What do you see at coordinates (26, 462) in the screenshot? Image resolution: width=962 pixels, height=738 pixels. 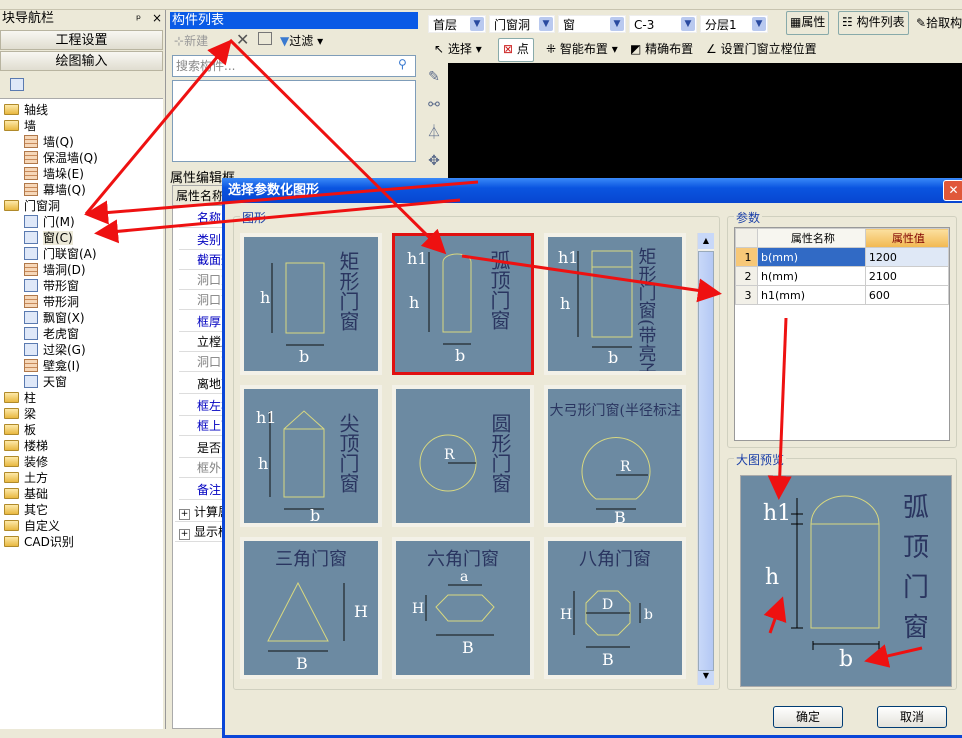 I see `tree-item: 装修` at bounding box center [26, 462].